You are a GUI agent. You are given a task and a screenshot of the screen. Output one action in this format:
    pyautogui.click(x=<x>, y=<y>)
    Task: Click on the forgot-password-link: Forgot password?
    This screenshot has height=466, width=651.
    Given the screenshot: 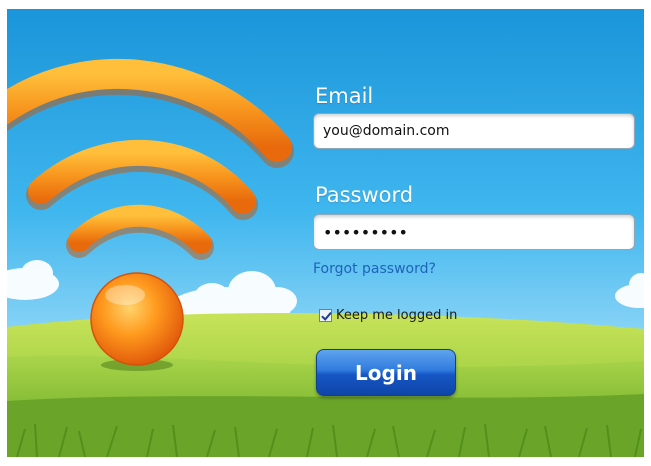 What is the action you would take?
    pyautogui.click(x=374, y=269)
    